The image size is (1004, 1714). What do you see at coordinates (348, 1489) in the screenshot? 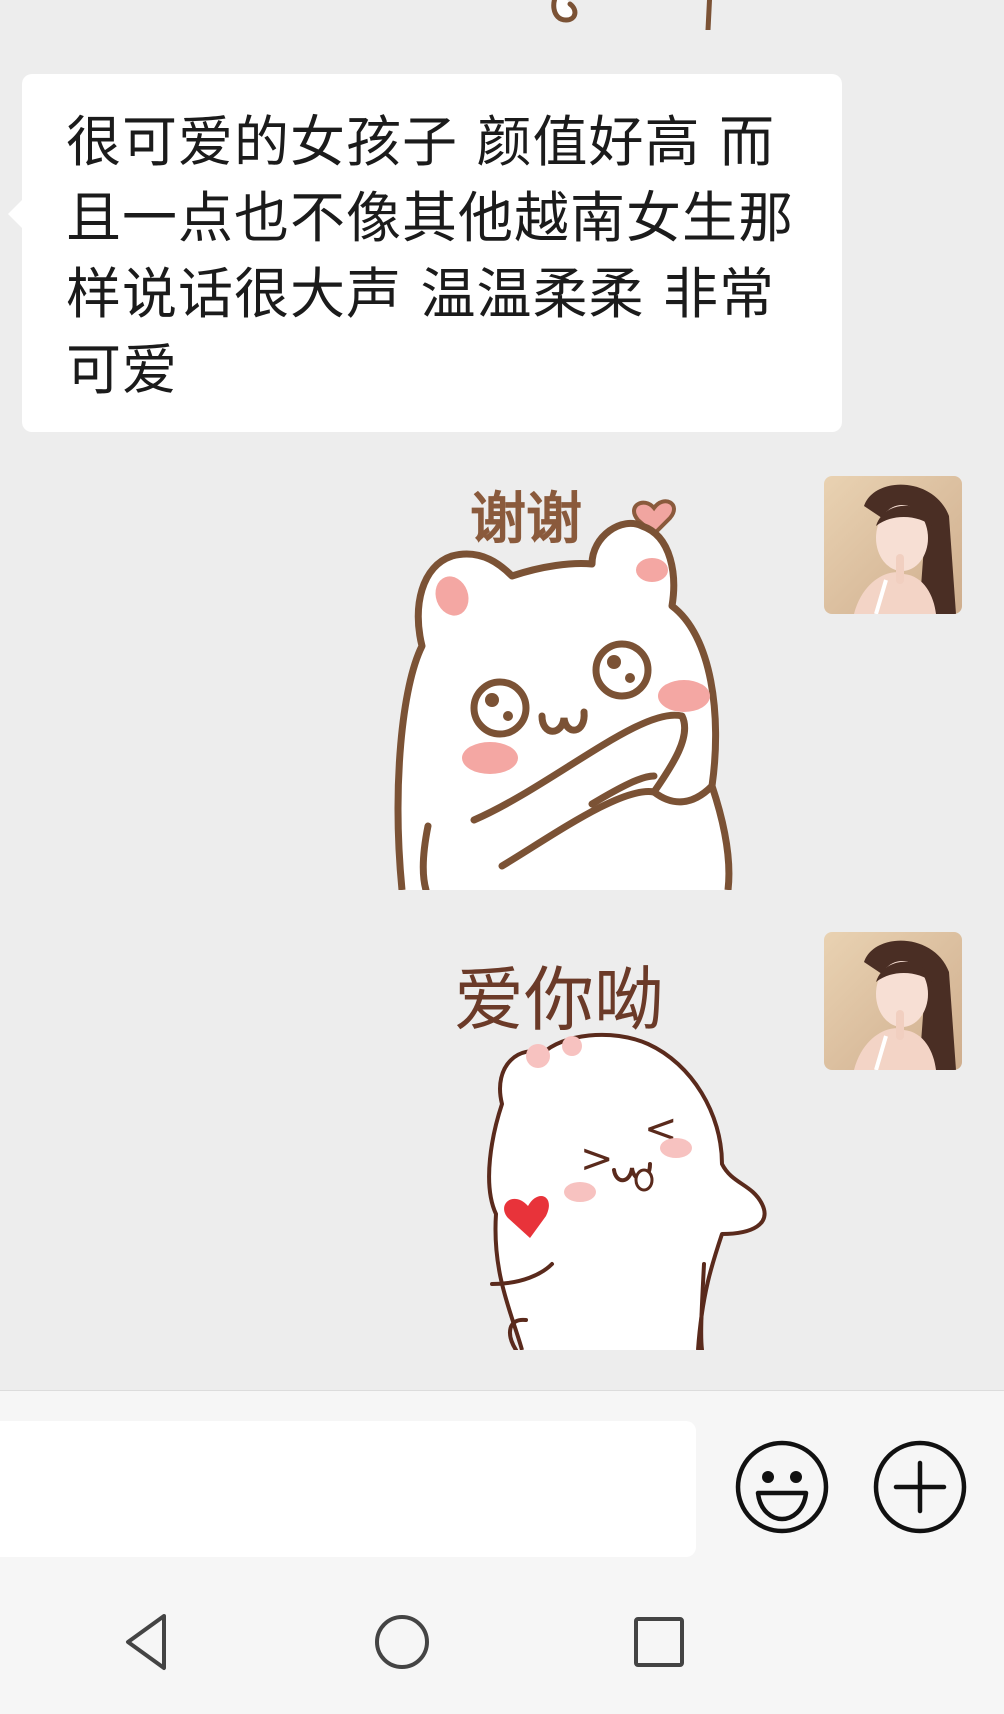
I see `message-input` at bounding box center [348, 1489].